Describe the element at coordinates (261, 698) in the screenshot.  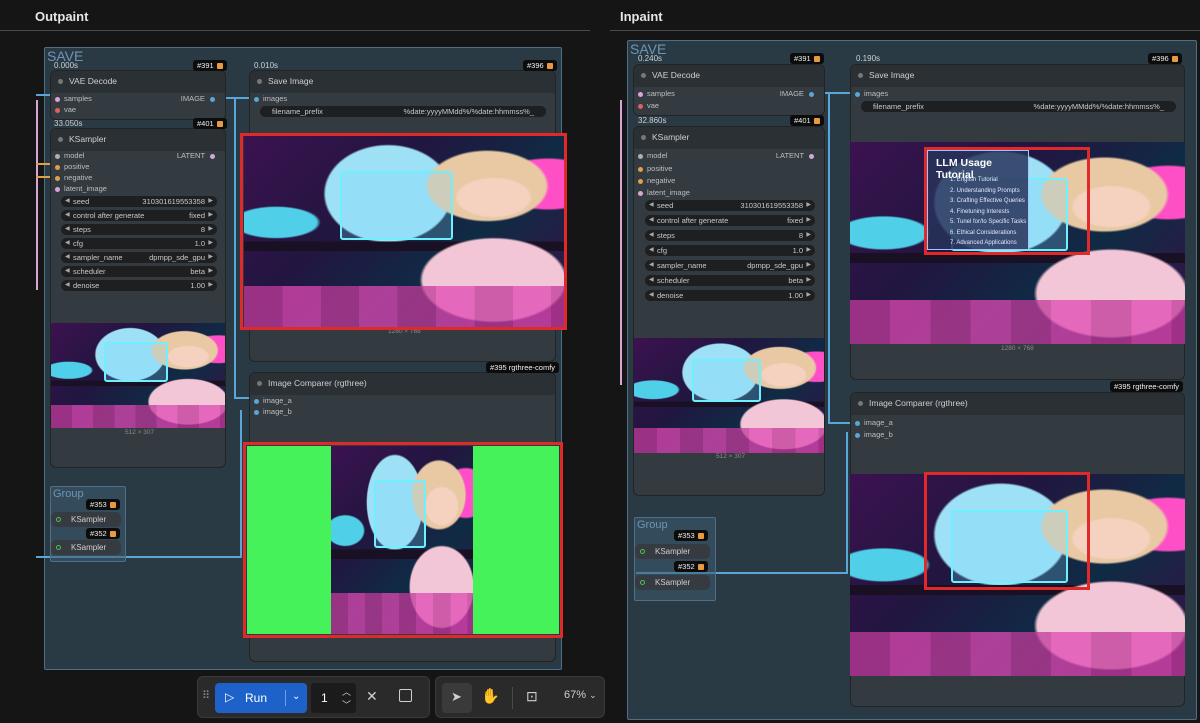
I see `run-button: ▷ Run ⌄` at that location.